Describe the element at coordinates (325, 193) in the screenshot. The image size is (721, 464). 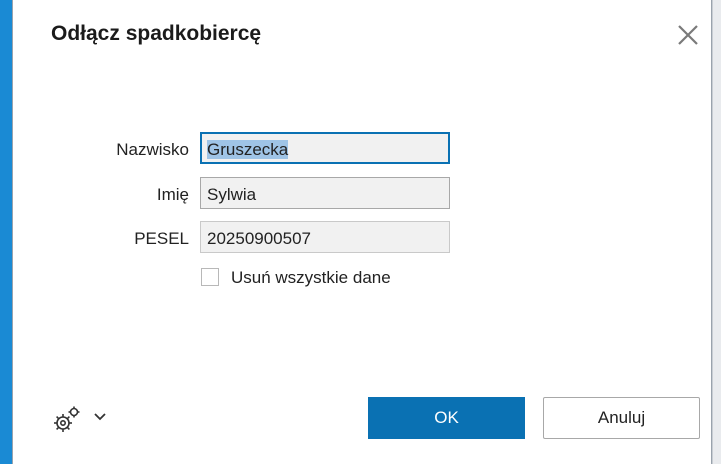
I see `firstname-field: Sylwia` at that location.